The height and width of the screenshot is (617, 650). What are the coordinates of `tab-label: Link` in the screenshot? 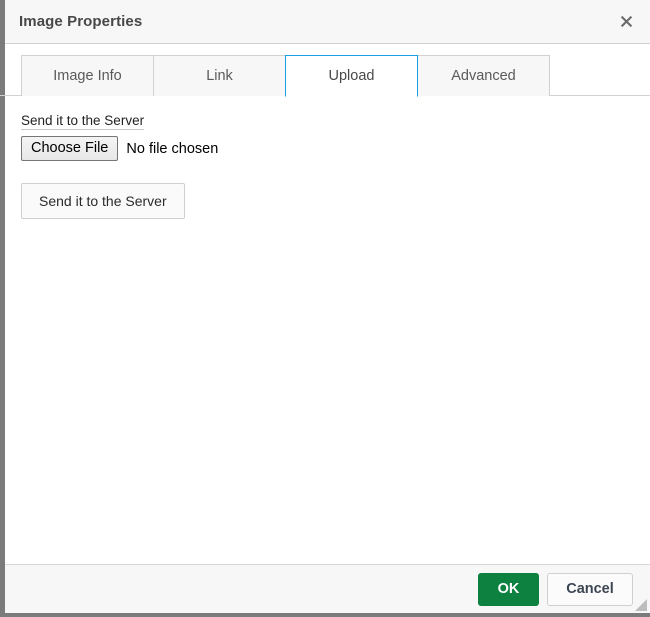 It's located at (219, 76).